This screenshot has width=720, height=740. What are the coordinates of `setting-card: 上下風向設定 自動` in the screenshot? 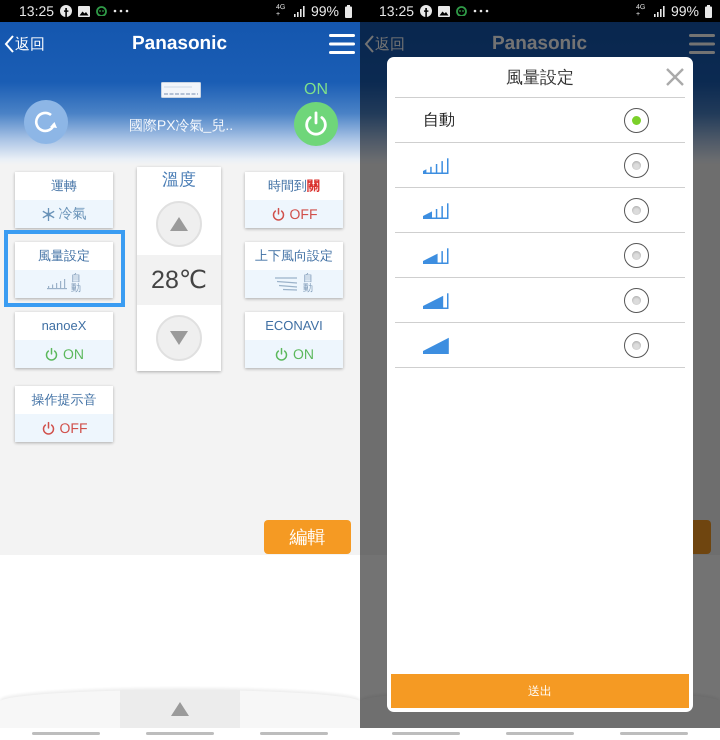 It's located at (294, 270).